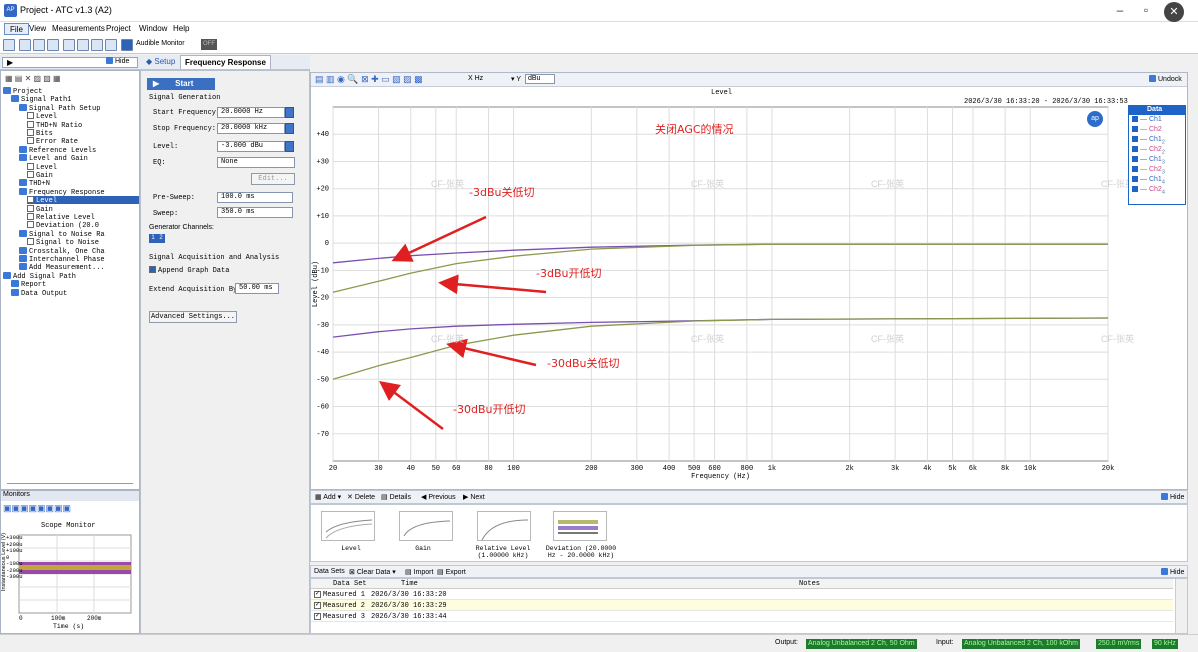 This screenshot has width=1198, height=652. What do you see at coordinates (75, 284) in the screenshot?
I see `tree-item: Report` at bounding box center [75, 284].